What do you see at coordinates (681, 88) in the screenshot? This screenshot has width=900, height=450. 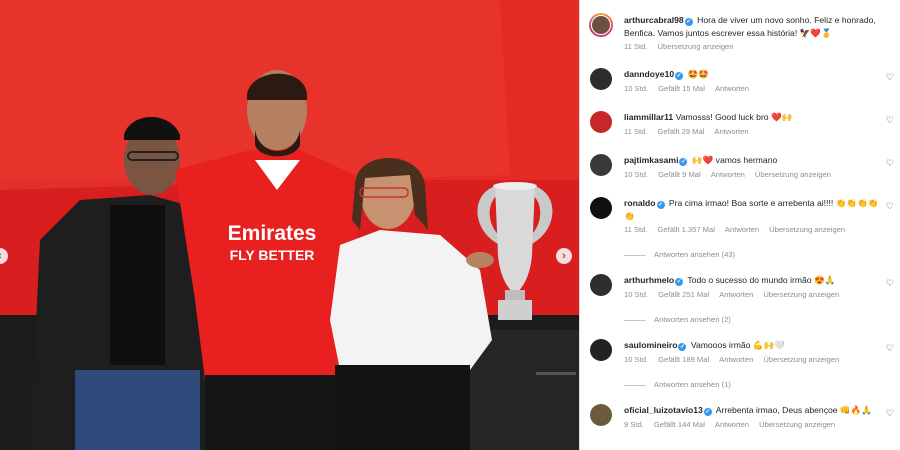 I see `comment-likes: Gefällt 15 Mal` at bounding box center [681, 88].